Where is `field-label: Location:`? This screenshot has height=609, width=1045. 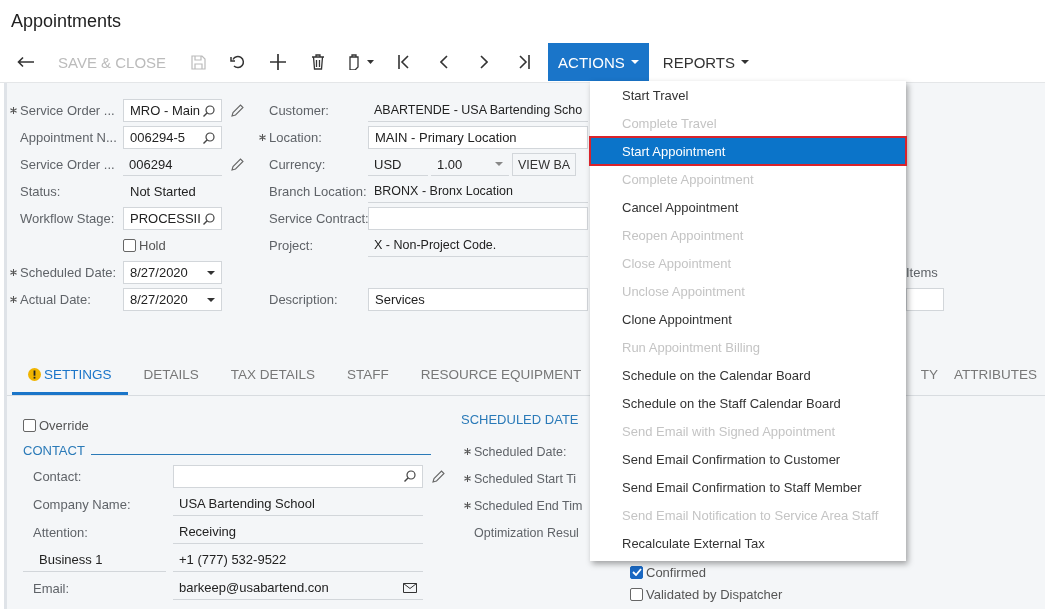 field-label: Location: is located at coordinates (296, 137).